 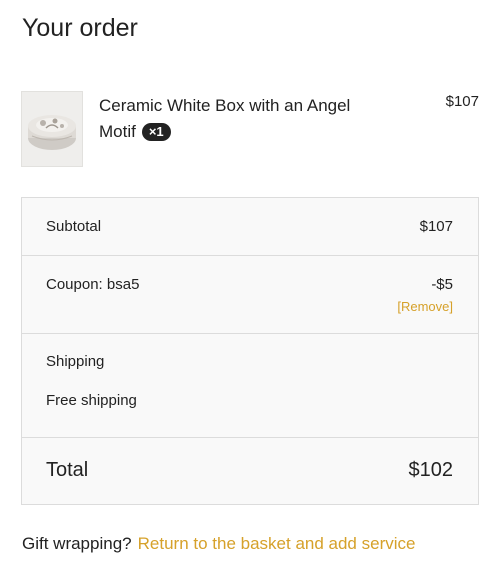 I want to click on coupon-row: Coupon: bsa5 -$5, so click(x=250, y=295).